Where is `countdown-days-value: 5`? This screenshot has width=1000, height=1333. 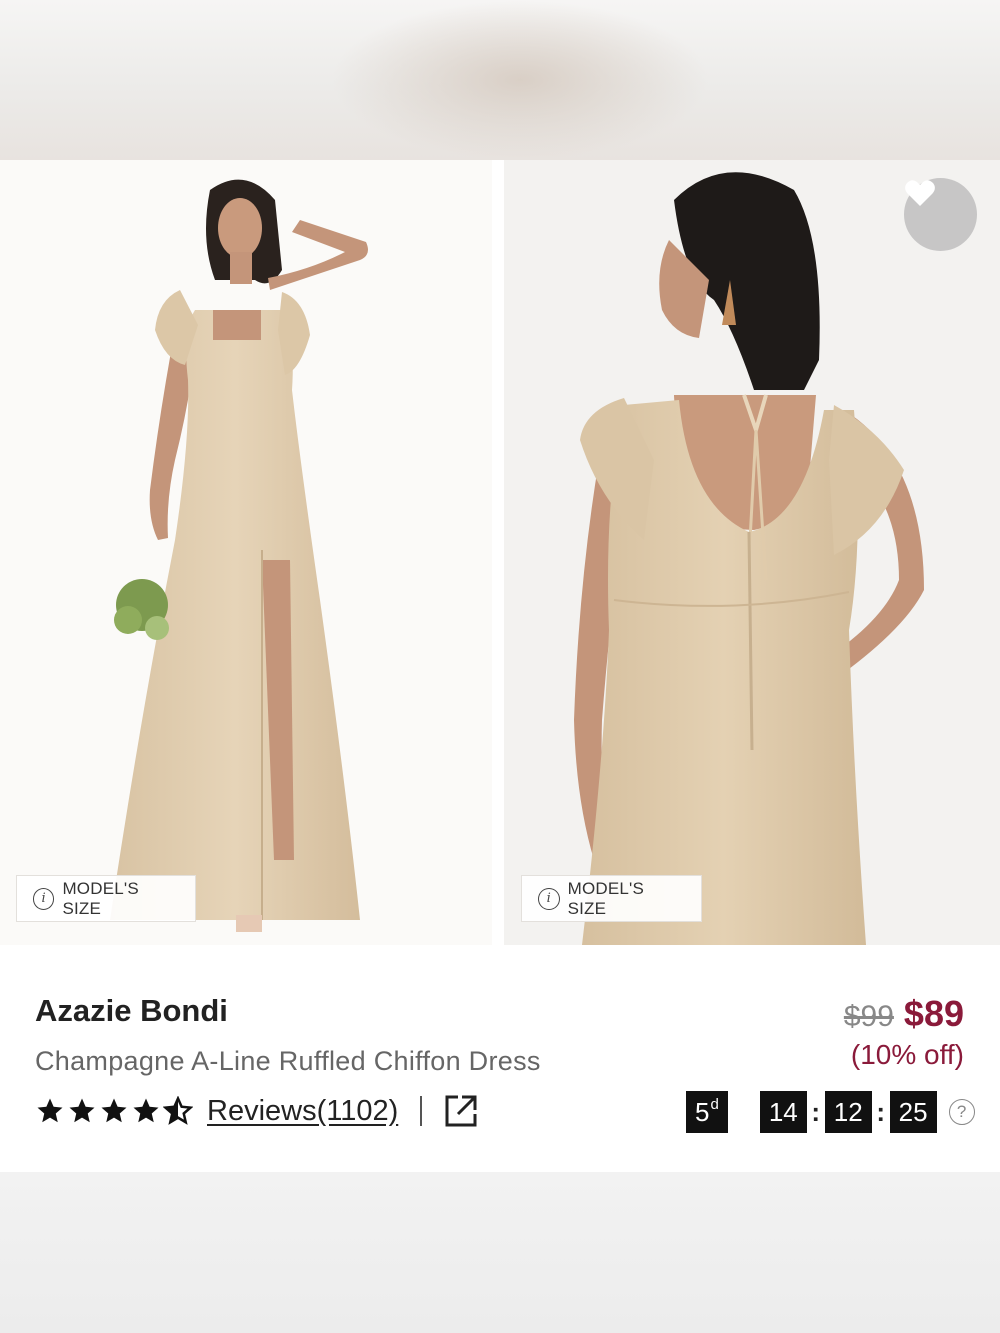 countdown-days-value: 5 is located at coordinates (702, 1111).